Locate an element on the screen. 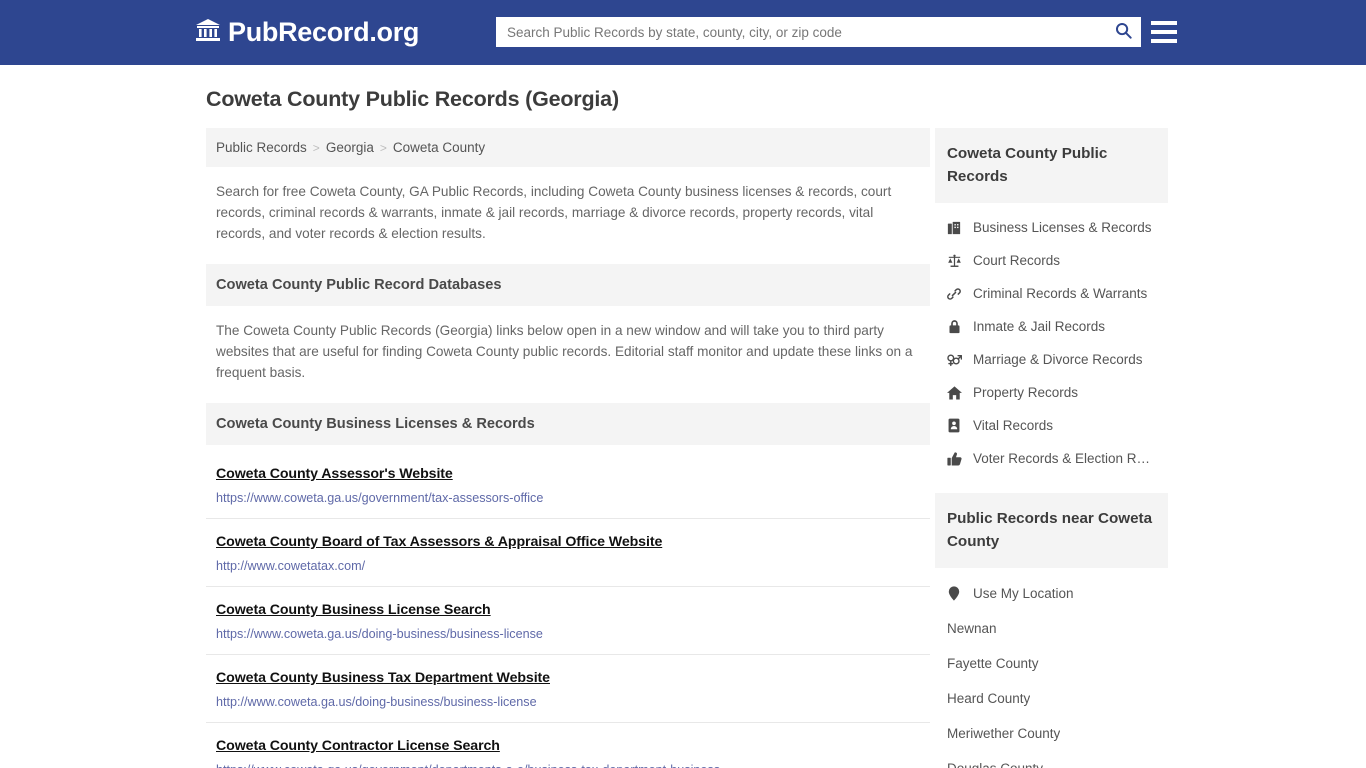 The height and width of the screenshot is (768, 1366). sidebar-item-vital-records: Vital Records is located at coordinates (1051, 425).